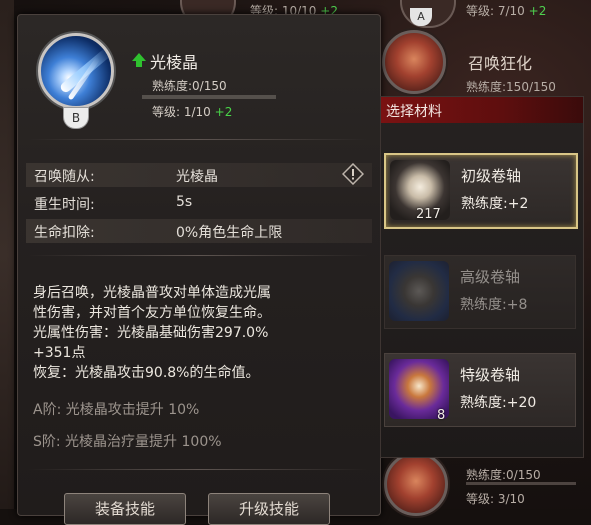 The width and height of the screenshot is (591, 525). I want to click on material-panel-header: 选择材料, so click(482, 110).